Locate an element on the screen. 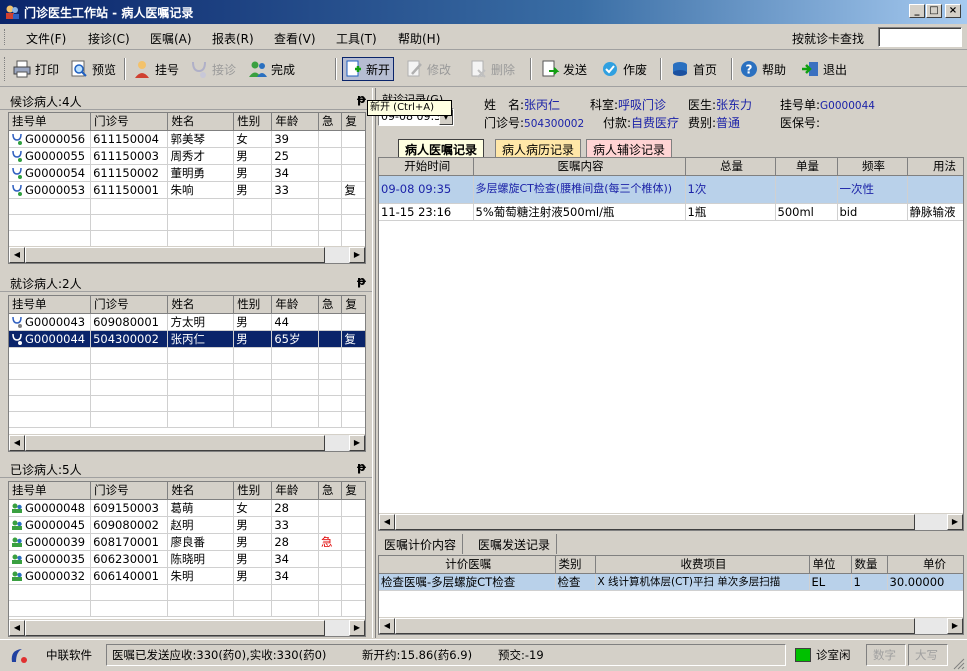  table-row: G0000056 611150004郭美琴女3911 is located at coordinates (187, 139).